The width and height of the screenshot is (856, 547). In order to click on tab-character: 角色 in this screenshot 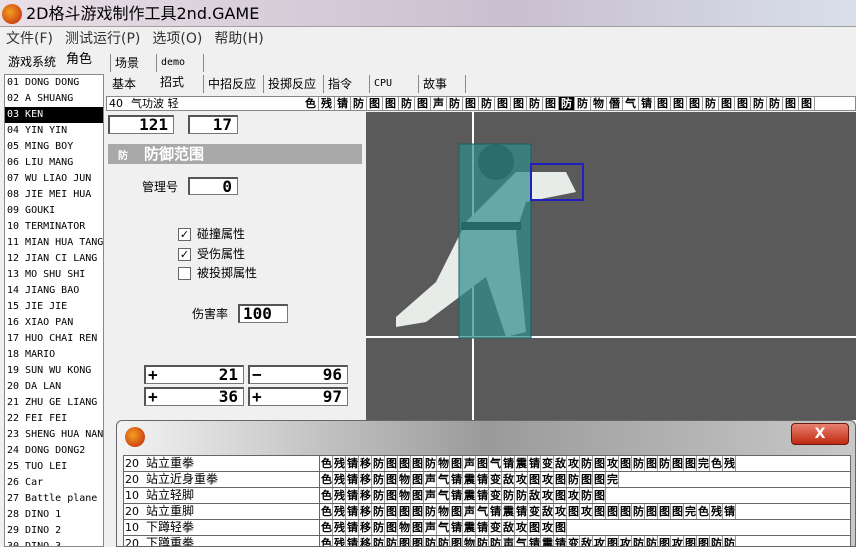, I will do `click(79, 60)`.